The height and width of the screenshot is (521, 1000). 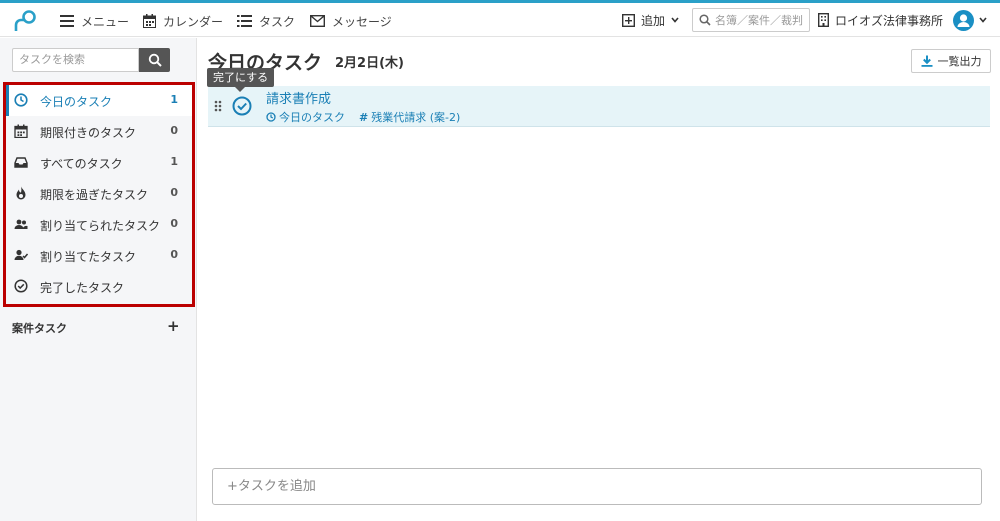 I want to click on nav-menu: メニュー, so click(x=94, y=21).